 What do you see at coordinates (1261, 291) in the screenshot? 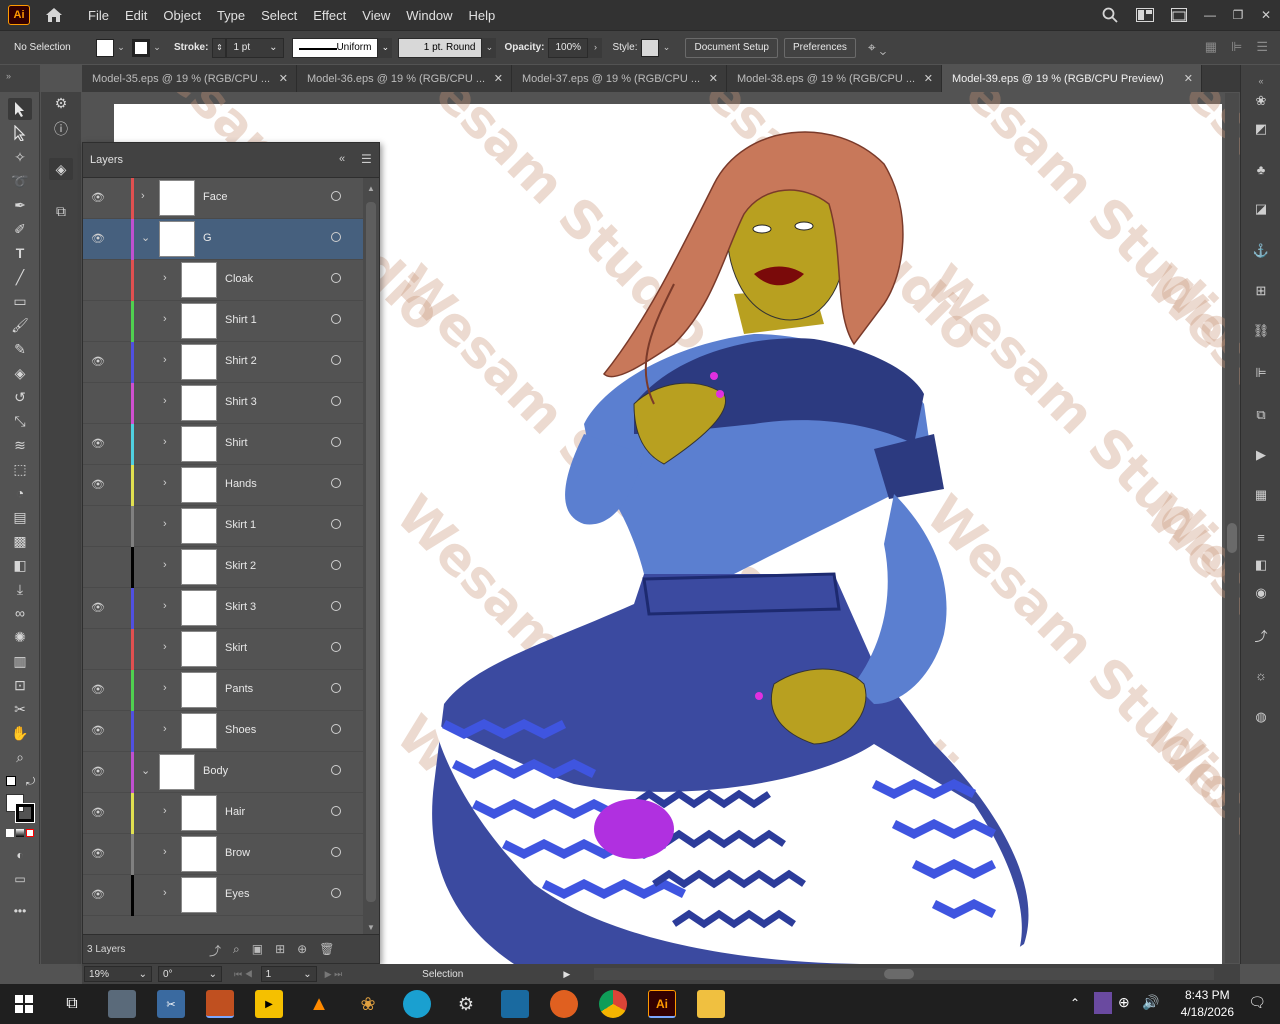
I see `transform-panel-icon: ⊞` at bounding box center [1261, 291].